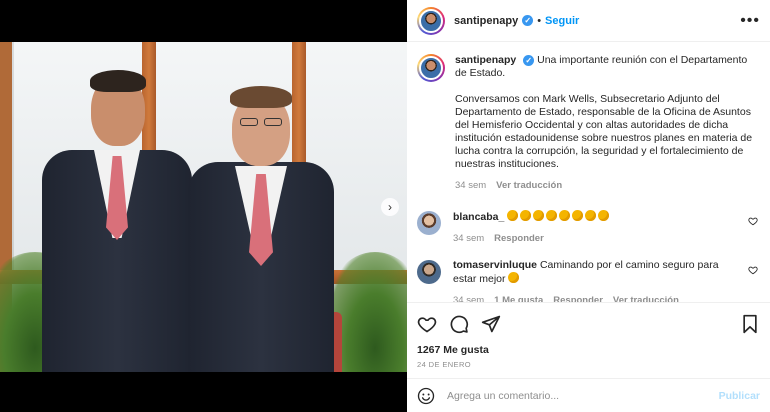 This screenshot has width=770, height=412. I want to click on comment-text, so click(559, 216).